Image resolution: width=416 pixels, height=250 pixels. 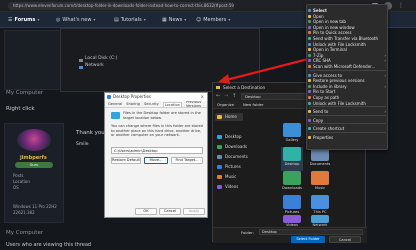 I want to click on avatar, so click(x=34, y=140).